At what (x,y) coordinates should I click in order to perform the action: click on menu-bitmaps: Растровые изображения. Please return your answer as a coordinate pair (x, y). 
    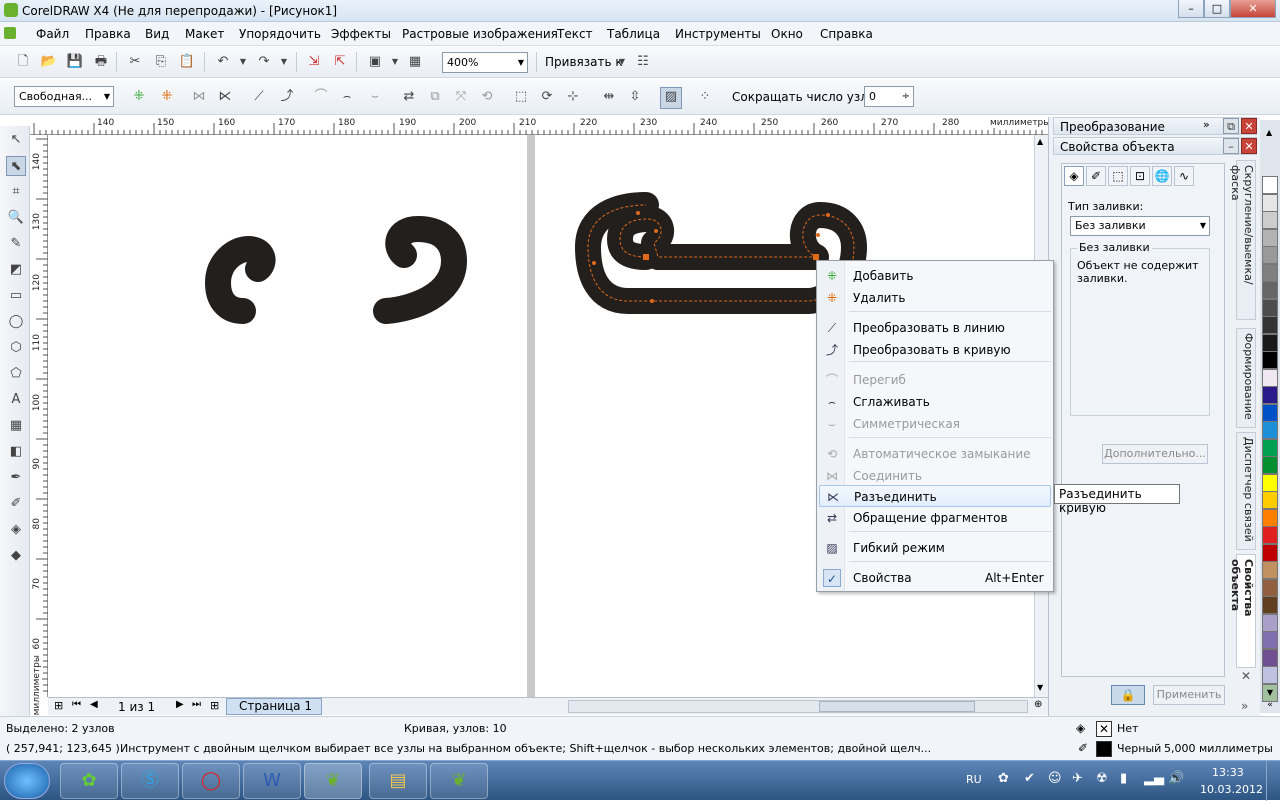
    Looking at the image, I should click on (480, 34).